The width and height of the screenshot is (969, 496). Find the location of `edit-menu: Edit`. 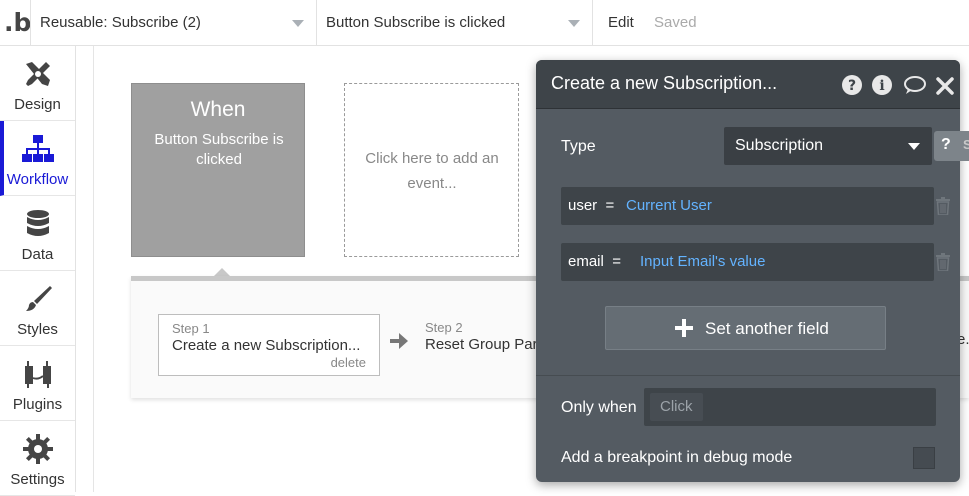

edit-menu: Edit is located at coordinates (621, 23).